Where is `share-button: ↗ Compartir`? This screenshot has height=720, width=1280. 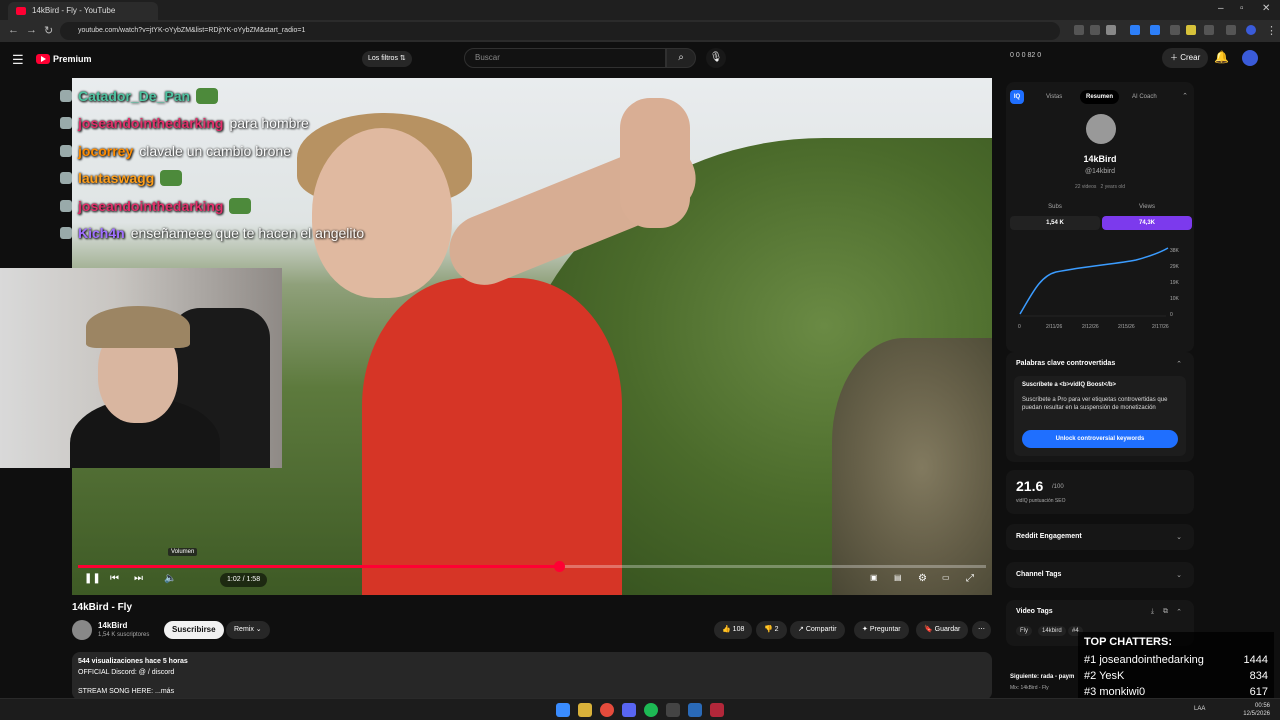 share-button: ↗ Compartir is located at coordinates (817, 630).